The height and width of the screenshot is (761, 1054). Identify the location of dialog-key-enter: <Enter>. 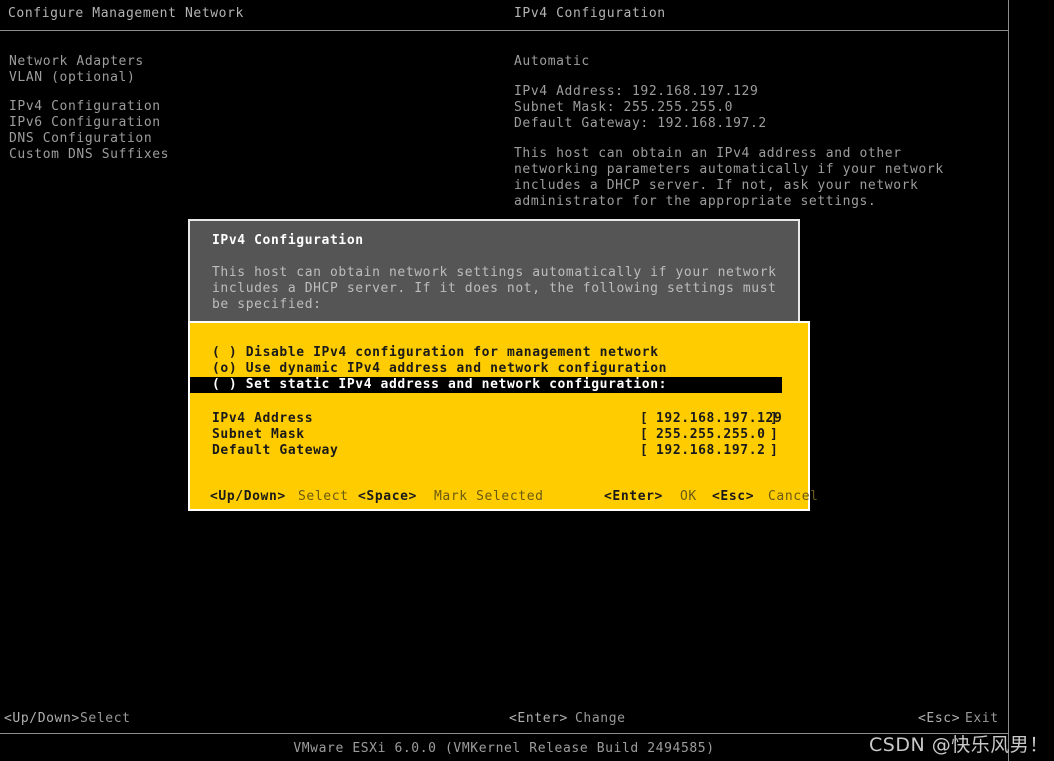
(633, 496).